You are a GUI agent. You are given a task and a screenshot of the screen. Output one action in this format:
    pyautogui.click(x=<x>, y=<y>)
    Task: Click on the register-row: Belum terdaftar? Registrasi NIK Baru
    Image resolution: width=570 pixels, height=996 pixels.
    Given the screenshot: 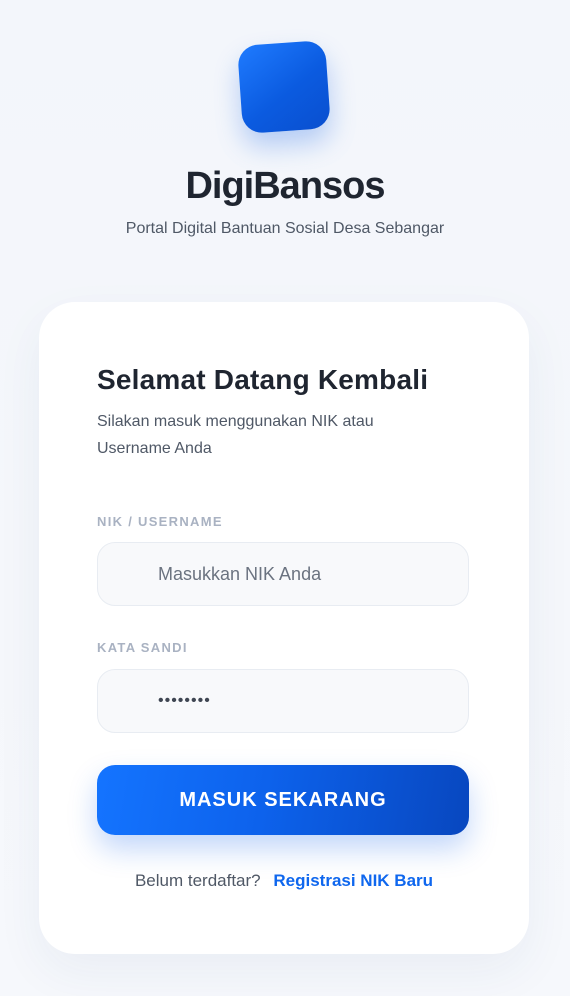 What is the action you would take?
    pyautogui.click(x=284, y=881)
    